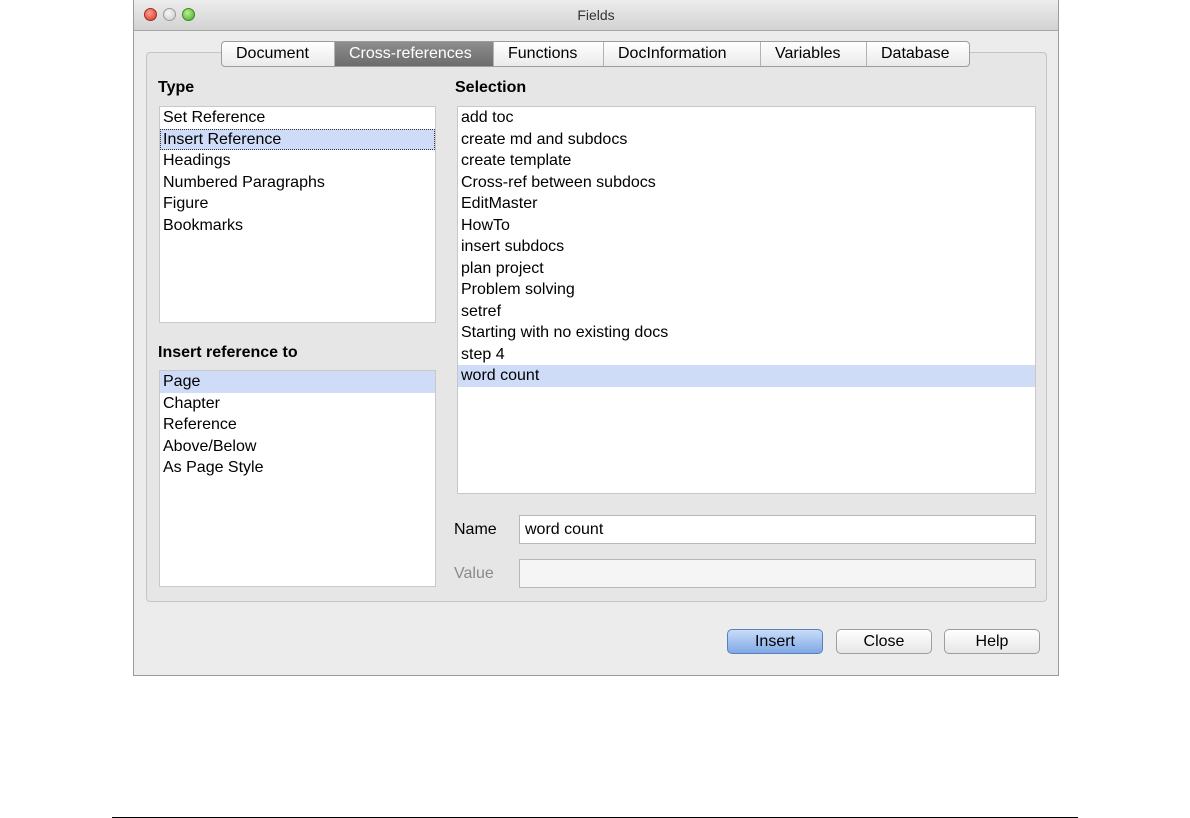 The width and height of the screenshot is (1190, 818). I want to click on list-item: create template, so click(746, 161).